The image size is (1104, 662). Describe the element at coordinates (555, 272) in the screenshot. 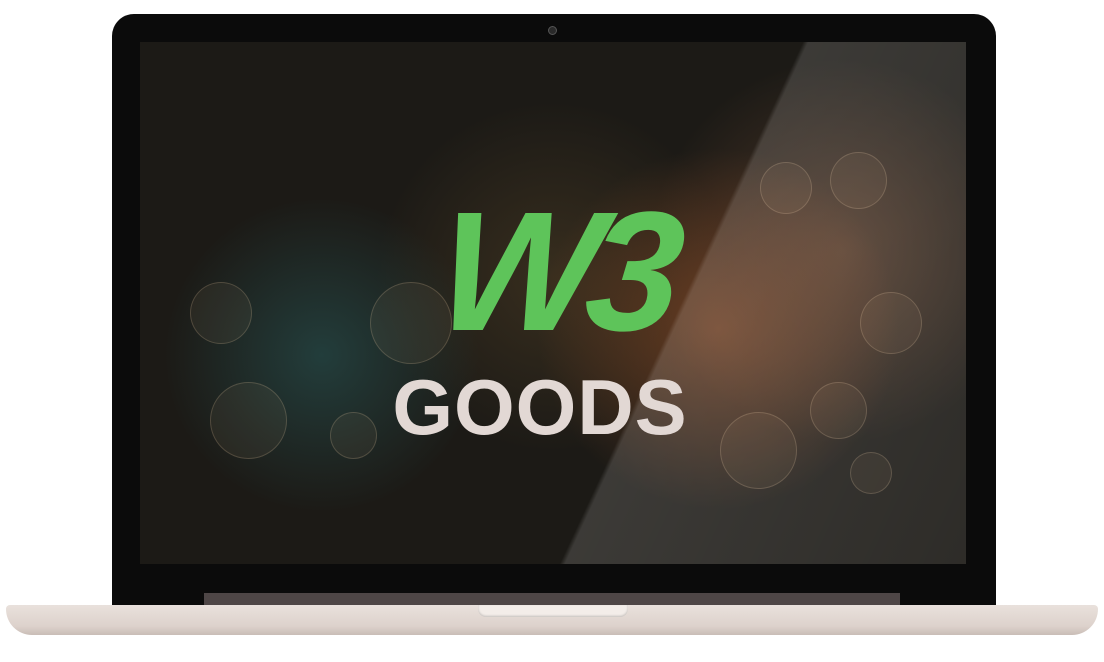

I see `logo-w3: W3` at that location.